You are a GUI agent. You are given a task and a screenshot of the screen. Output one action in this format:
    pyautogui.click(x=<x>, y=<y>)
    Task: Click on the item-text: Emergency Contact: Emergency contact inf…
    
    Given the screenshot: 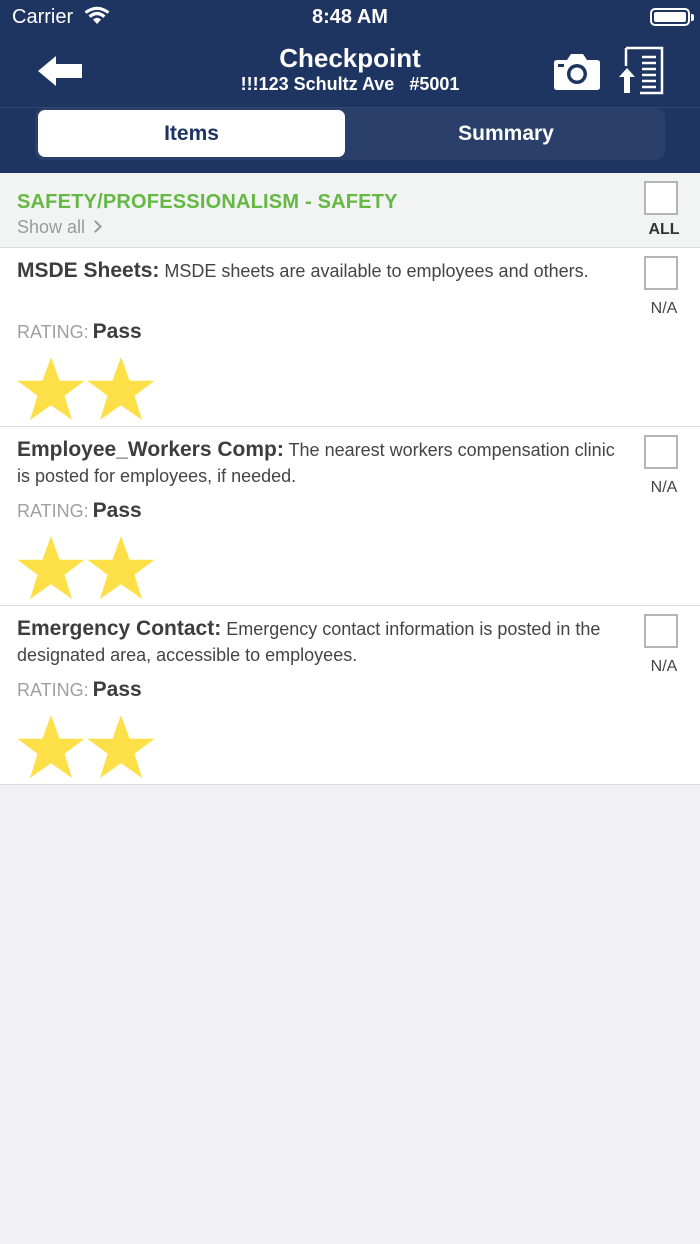 What is the action you would take?
    pyautogui.click(x=317, y=642)
    